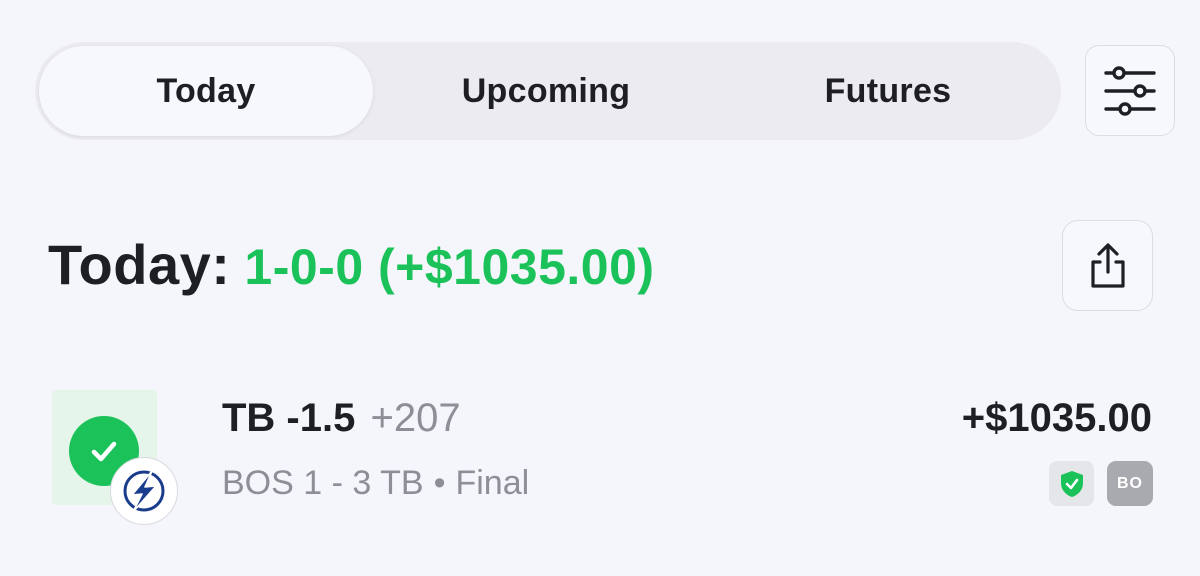  I want to click on tab-upcoming: Upcoming, so click(546, 91).